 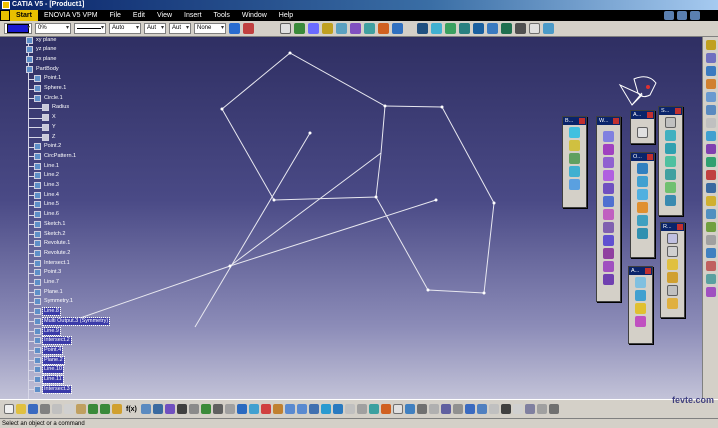 I want to click on pan-tool-icon, so click(x=265, y=409).